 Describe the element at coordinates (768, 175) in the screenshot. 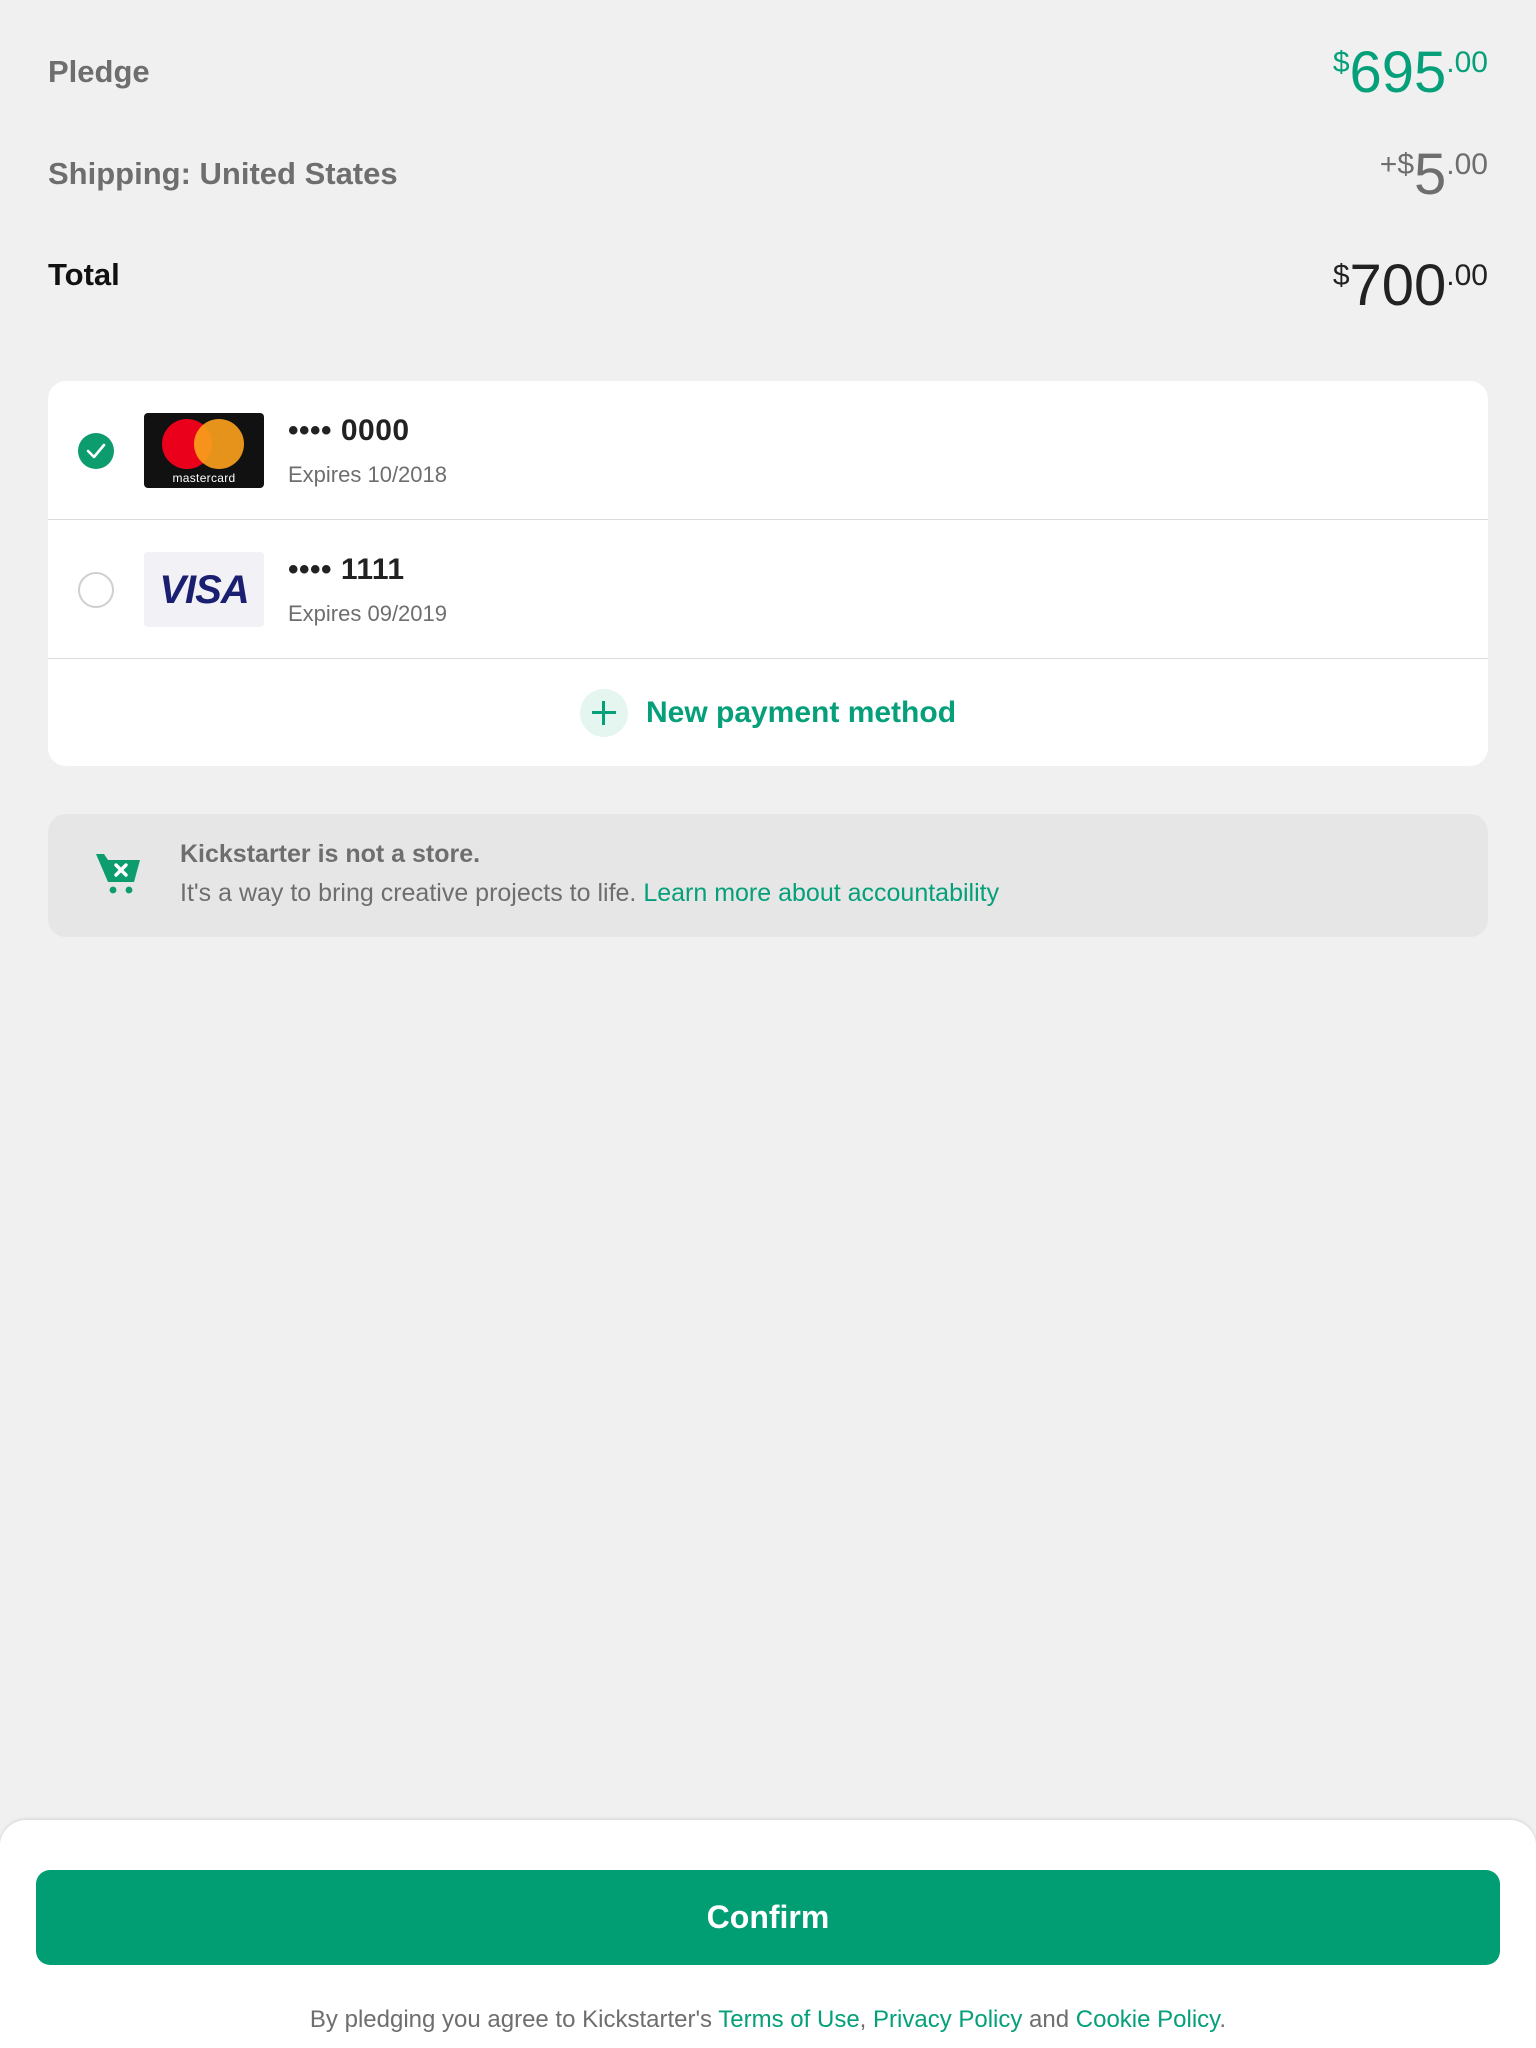

I see `shipping-row: Shipping: United States + $ 5 .00` at that location.